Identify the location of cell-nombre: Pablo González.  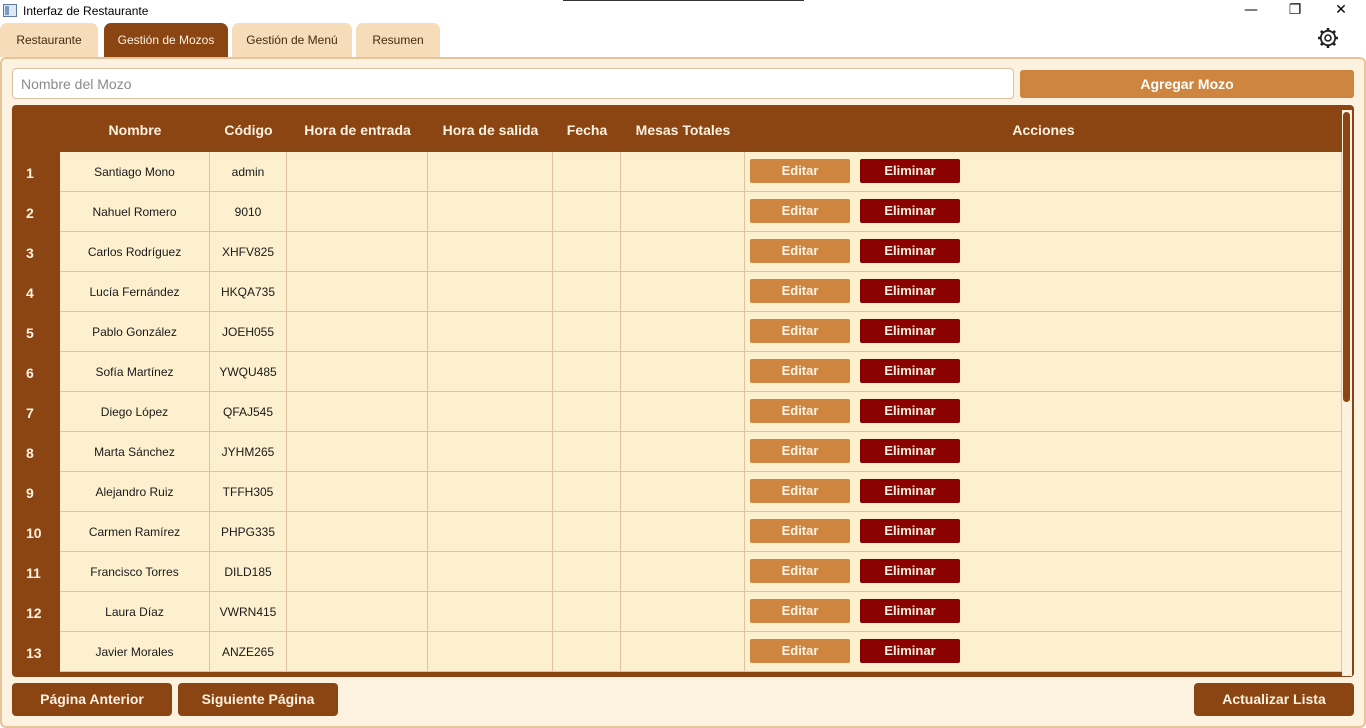
(135, 332).